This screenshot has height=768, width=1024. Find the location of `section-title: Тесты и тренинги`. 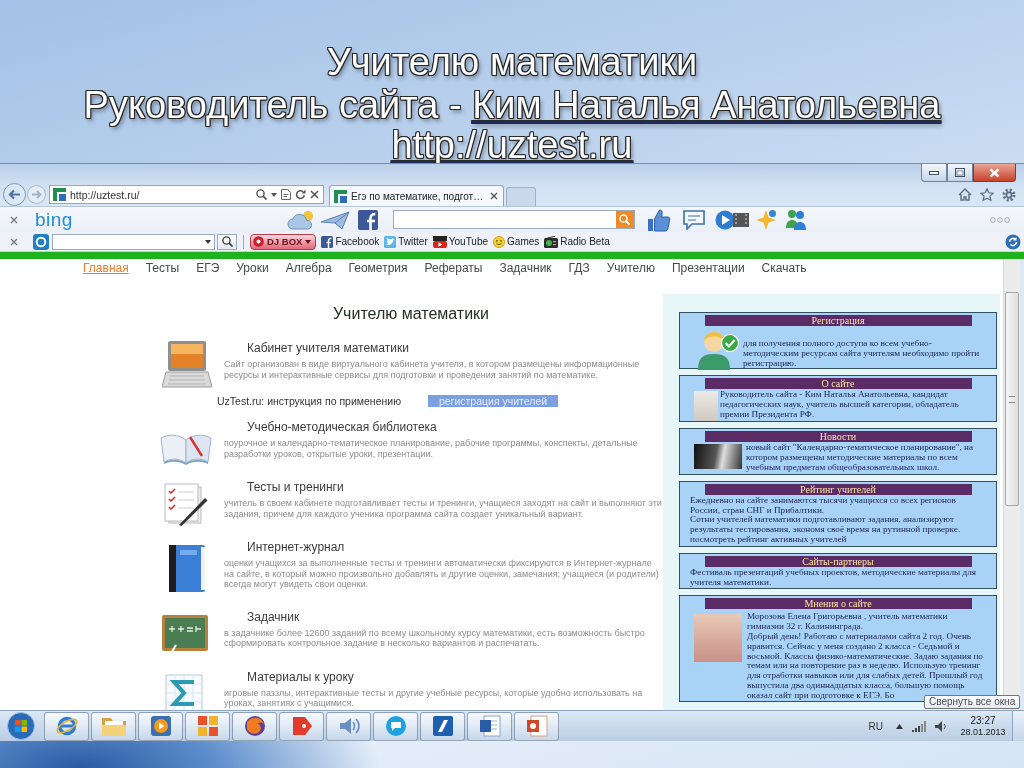

section-title: Тесты и тренинги is located at coordinates (454, 487).